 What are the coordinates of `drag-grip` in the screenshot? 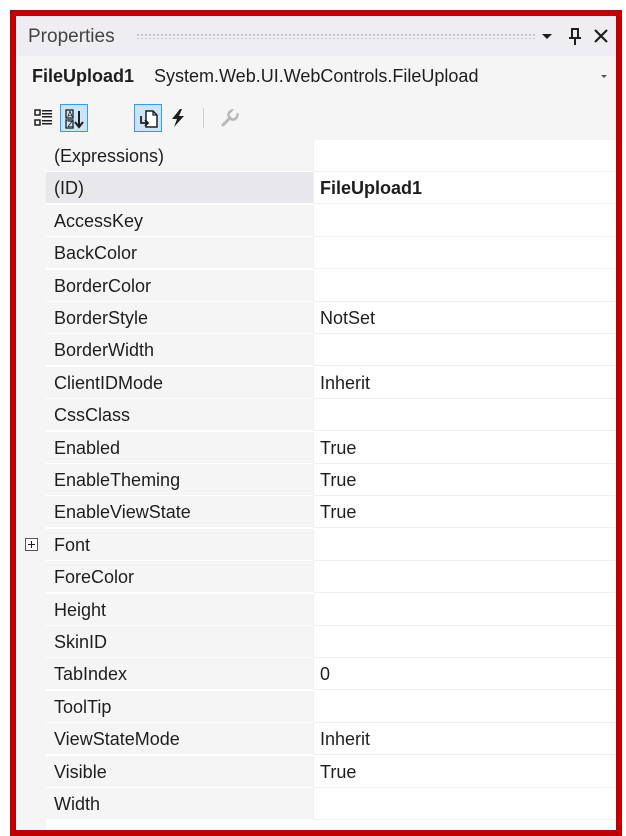 It's located at (336, 36).